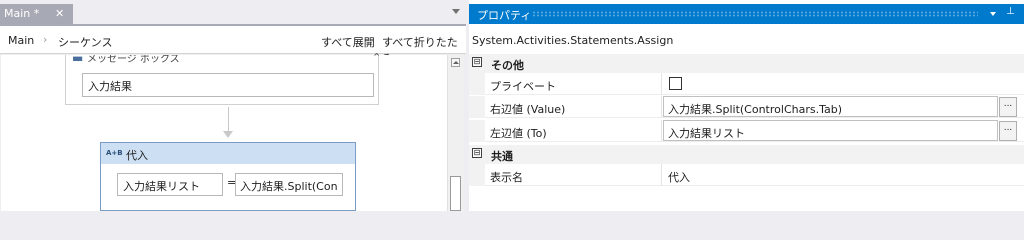  What do you see at coordinates (679, 177) in the screenshot?
I see `display-name-value: 代入` at bounding box center [679, 177].